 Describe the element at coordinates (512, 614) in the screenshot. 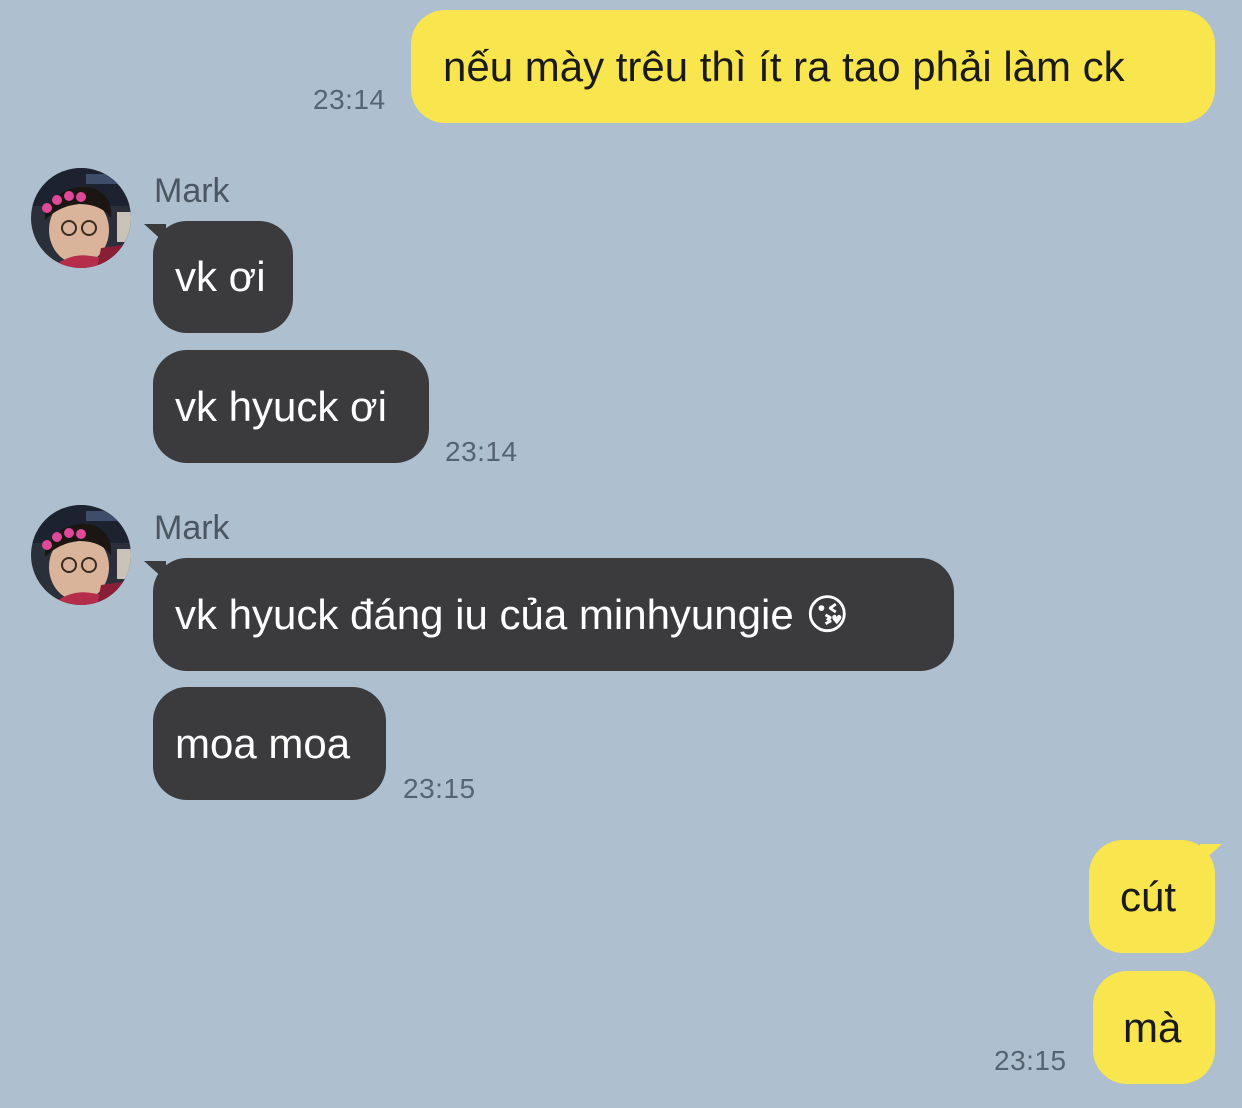

I see `message-text: vk hyuck đáng iu của minhyungie 😘` at that location.